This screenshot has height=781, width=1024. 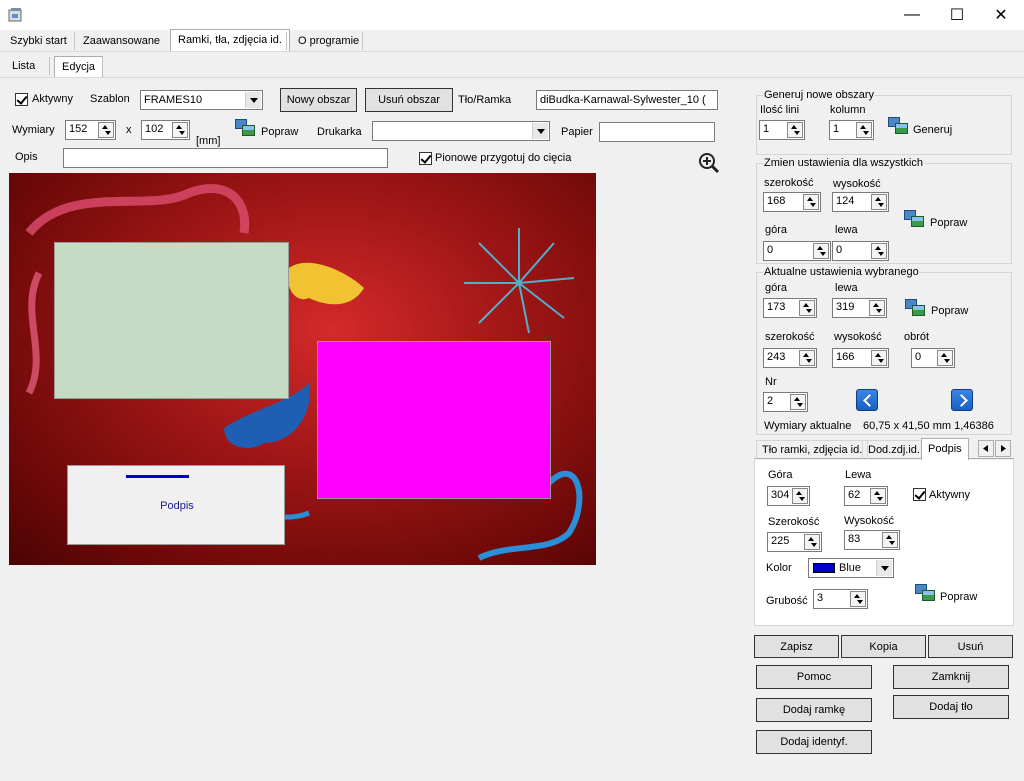 I want to click on aktualne-szerokosc-stepper: 243, so click(x=790, y=358).